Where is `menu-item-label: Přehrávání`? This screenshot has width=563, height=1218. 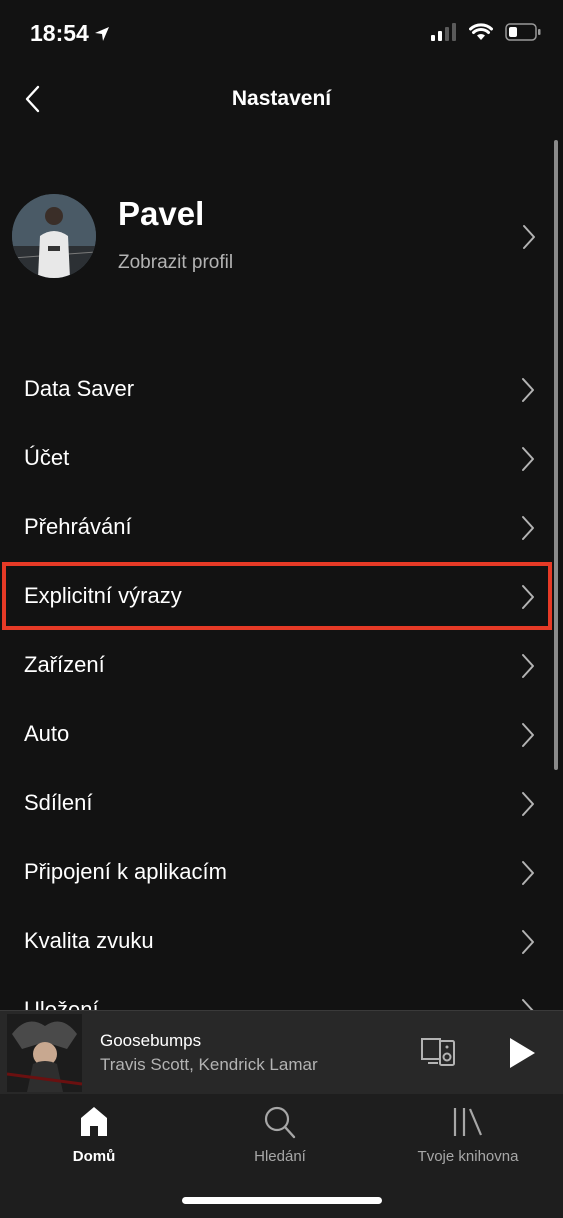 menu-item-label: Přehrávání is located at coordinates (78, 526).